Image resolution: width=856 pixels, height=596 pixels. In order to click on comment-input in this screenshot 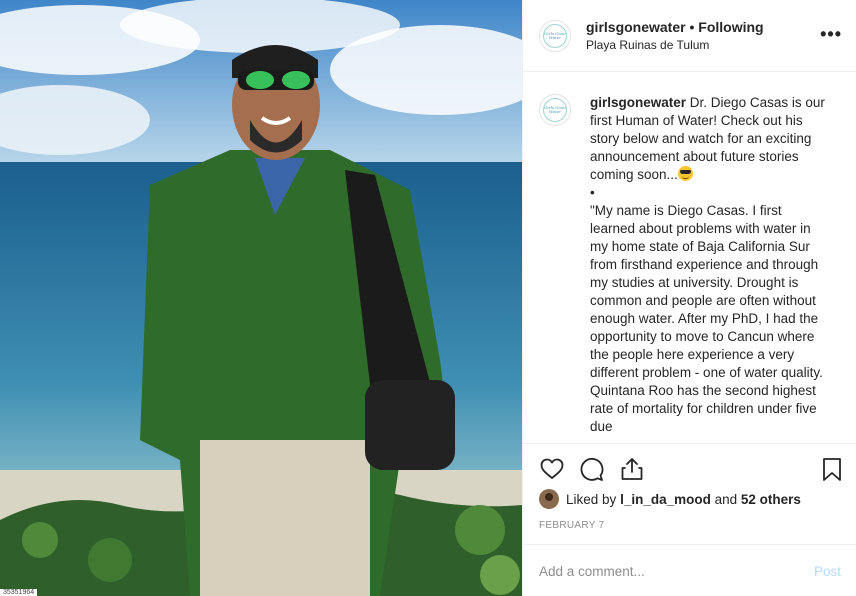, I will do `click(664, 571)`.